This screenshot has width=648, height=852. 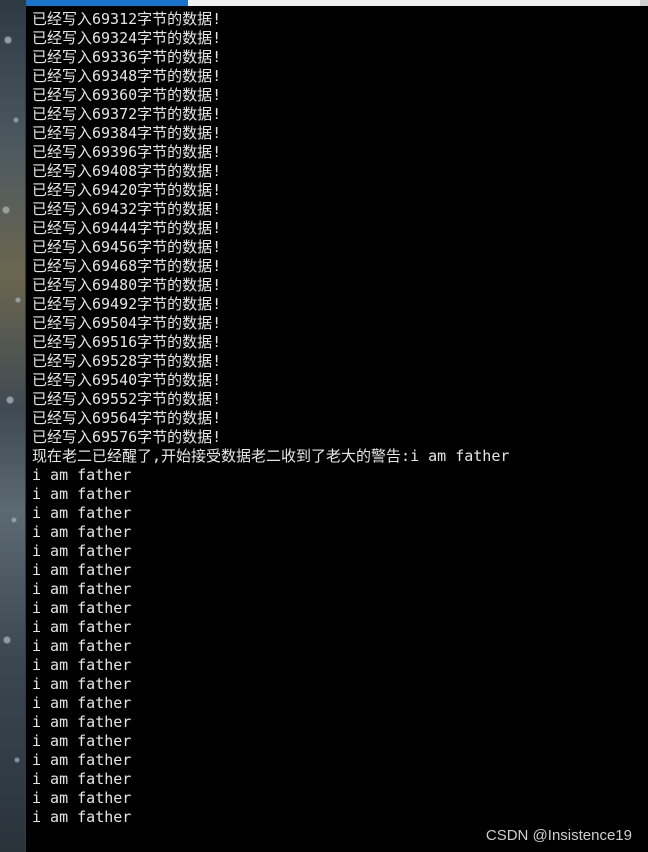 I want to click on console-line: 已经写入69420字节的数据!, so click(x=127, y=190).